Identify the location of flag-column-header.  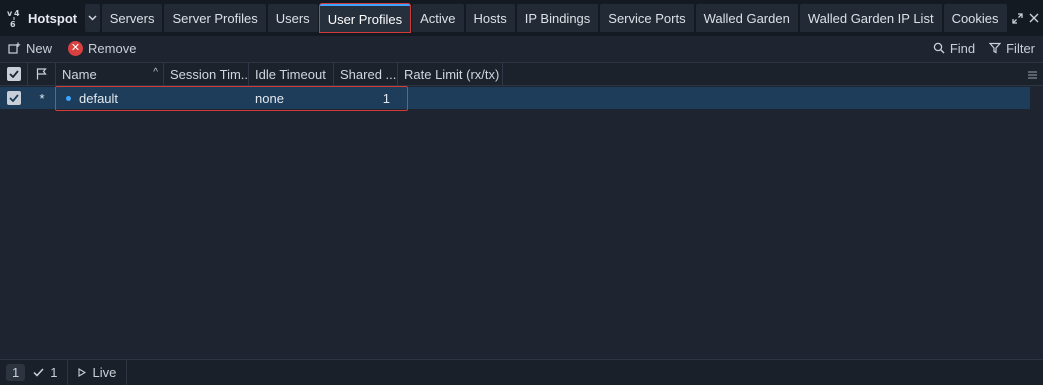
(42, 74).